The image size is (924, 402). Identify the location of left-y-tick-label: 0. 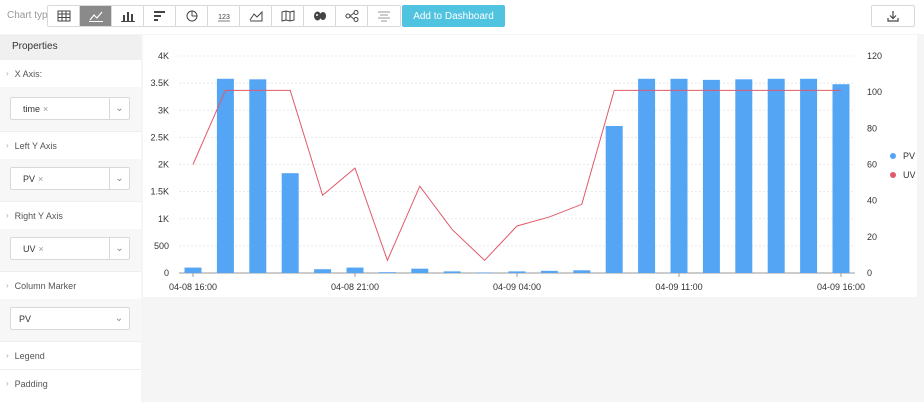
(166, 273).